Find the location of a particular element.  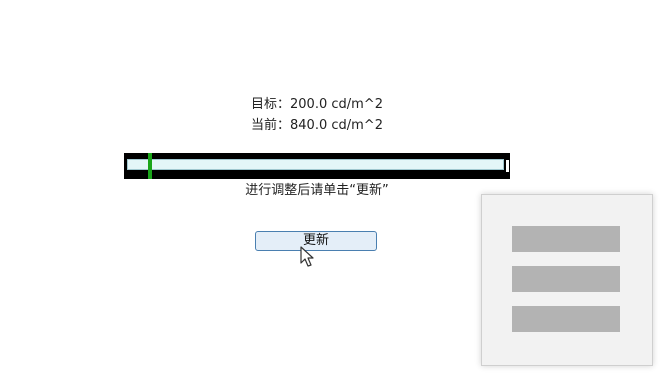

mouse-pointer-icon is located at coordinates (307, 256).